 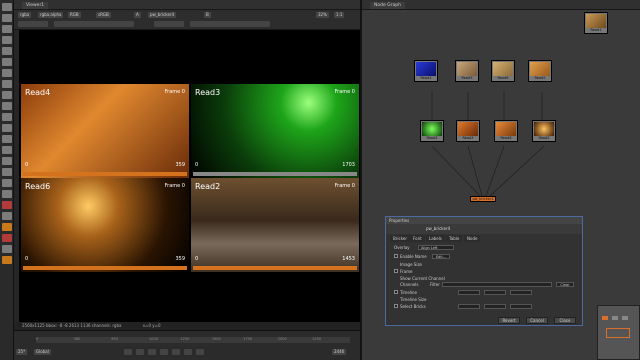 What do you see at coordinates (483, 199) in the screenshot?
I see `bricker-node: pw_bricker4` at bounding box center [483, 199].